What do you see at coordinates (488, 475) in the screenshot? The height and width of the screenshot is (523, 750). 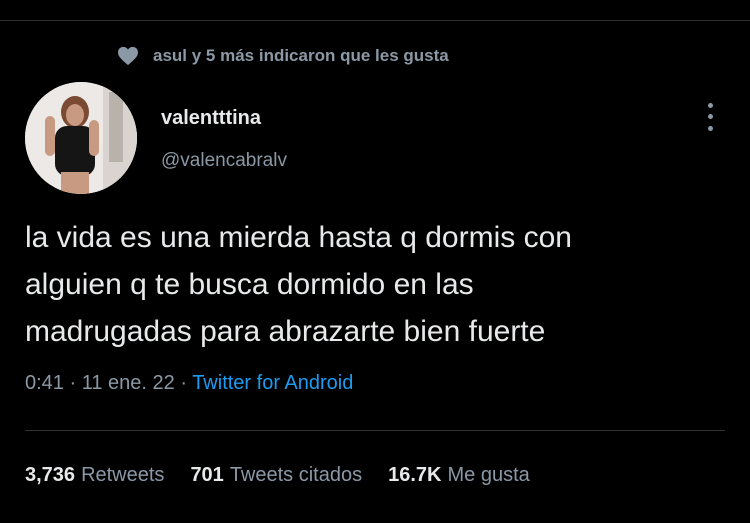 I see `likes-label: Me gusta` at bounding box center [488, 475].